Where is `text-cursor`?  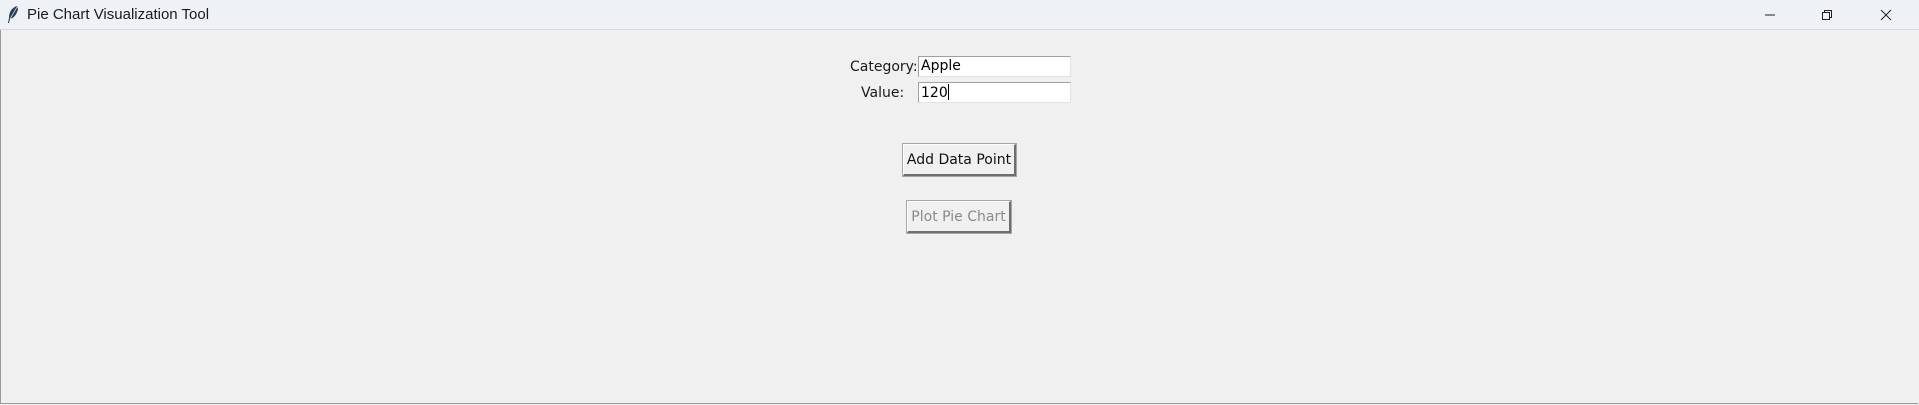
text-cursor is located at coordinates (948, 92).